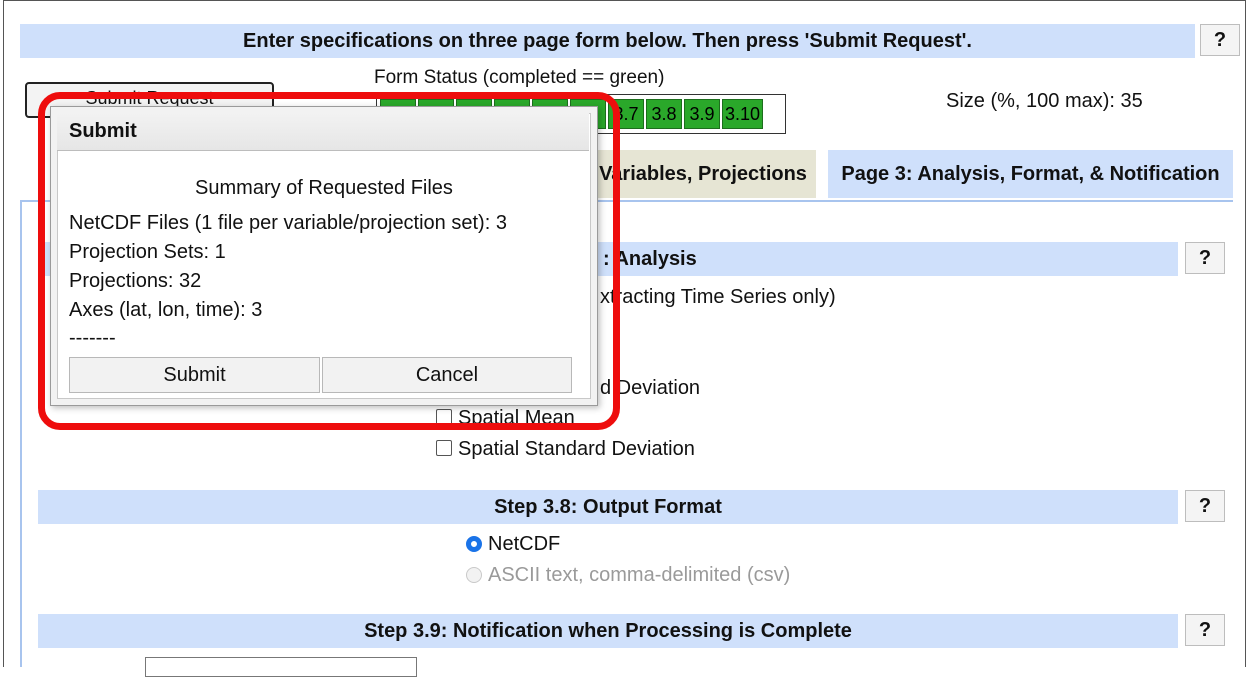 This screenshot has height=677, width=1249. What do you see at coordinates (626, 114) in the screenshot?
I see `status-step: 3.7` at bounding box center [626, 114].